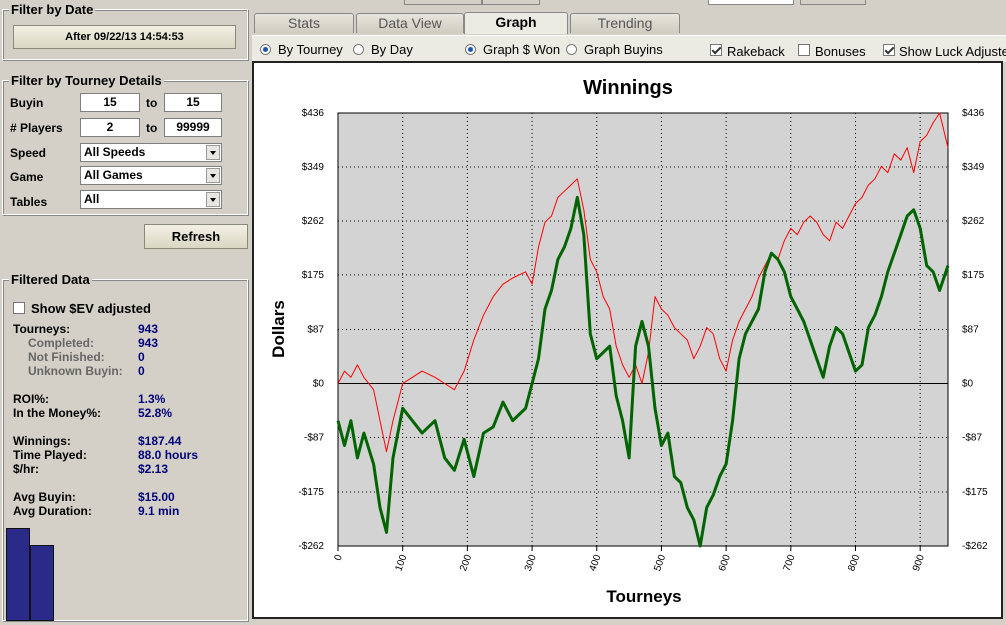 This screenshot has width=1006, height=625. Describe the element at coordinates (61, 343) in the screenshot. I see `stat-label: Completed:` at that location.